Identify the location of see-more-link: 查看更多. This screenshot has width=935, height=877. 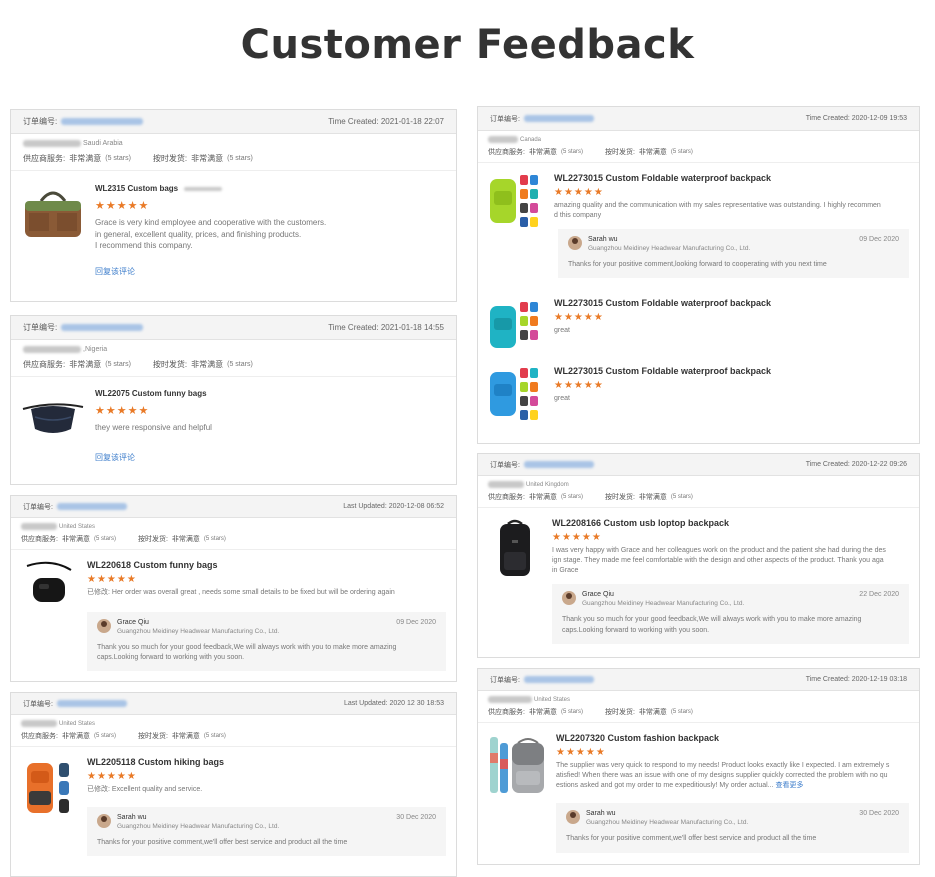
(789, 785).